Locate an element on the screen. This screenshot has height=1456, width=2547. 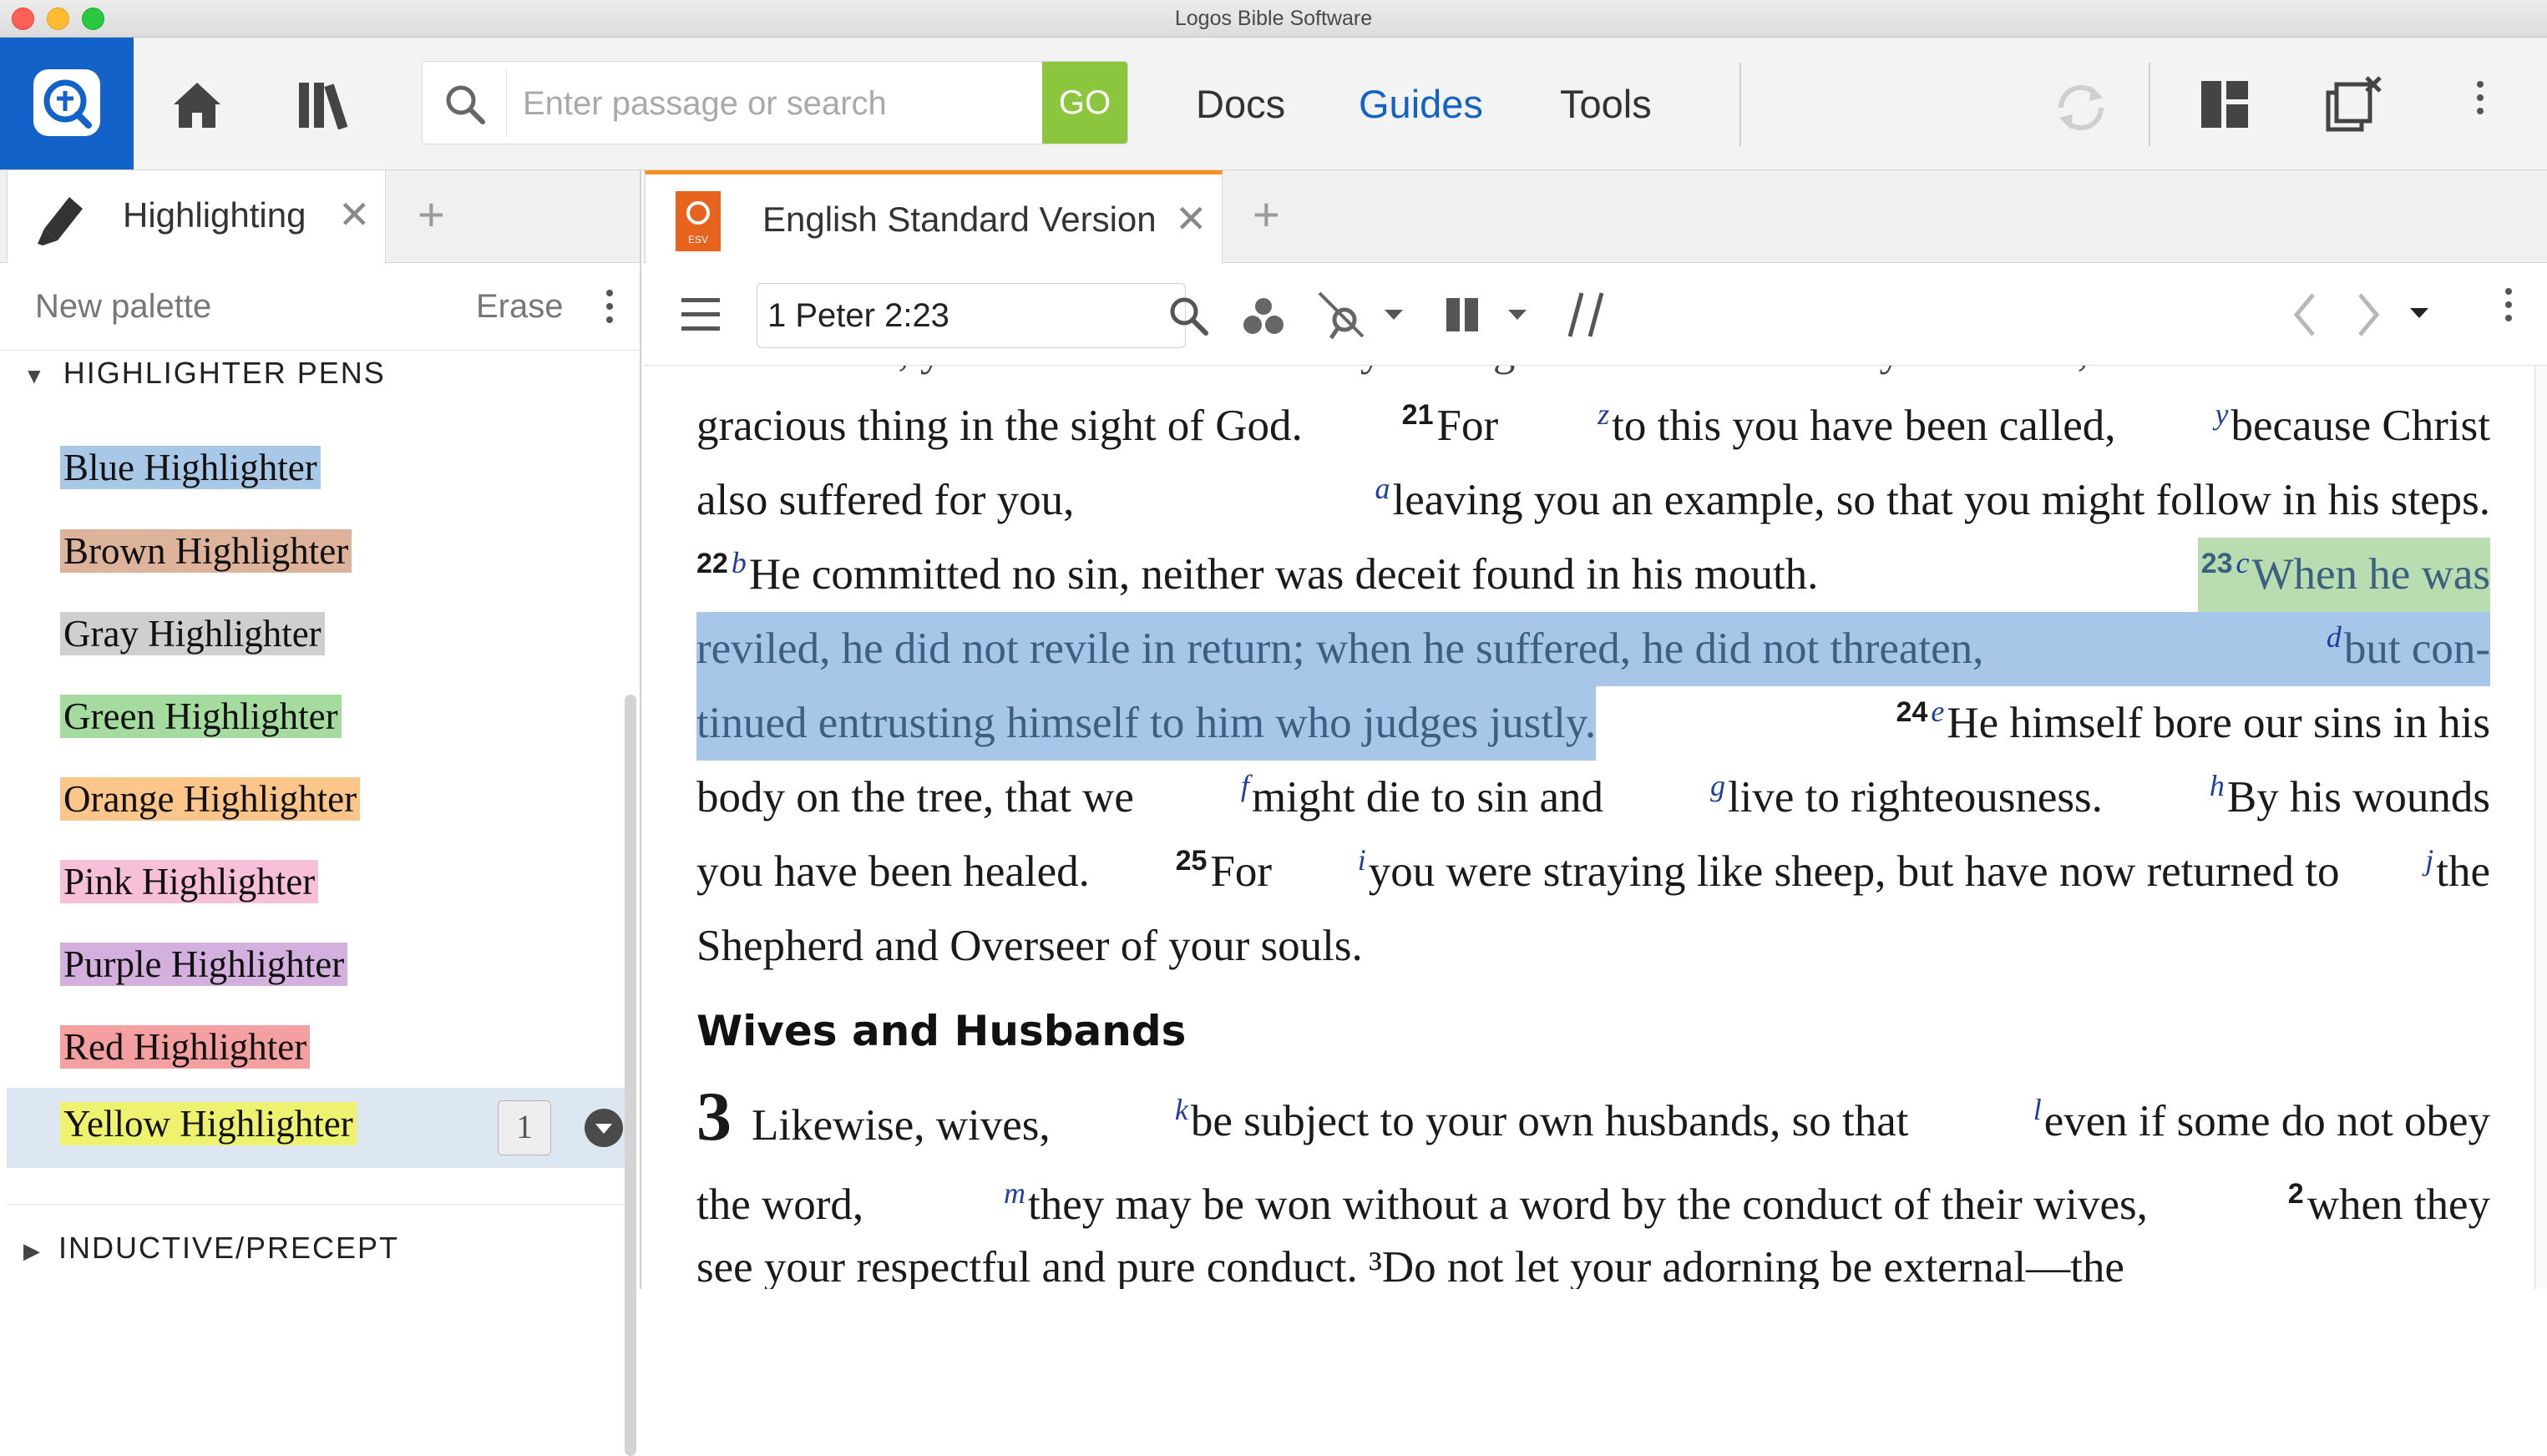
columns-icon is located at coordinates (1463, 314).